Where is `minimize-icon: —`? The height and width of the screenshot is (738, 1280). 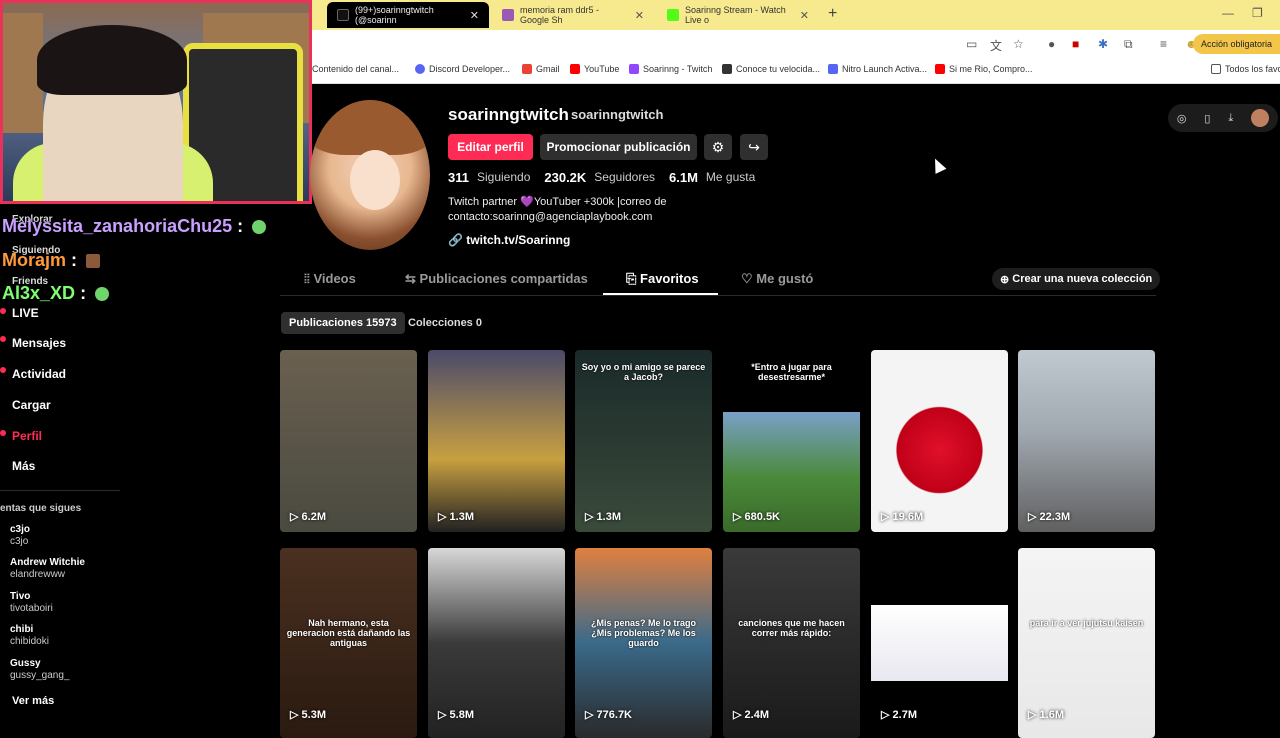
minimize-icon: — is located at coordinates (1228, 13).